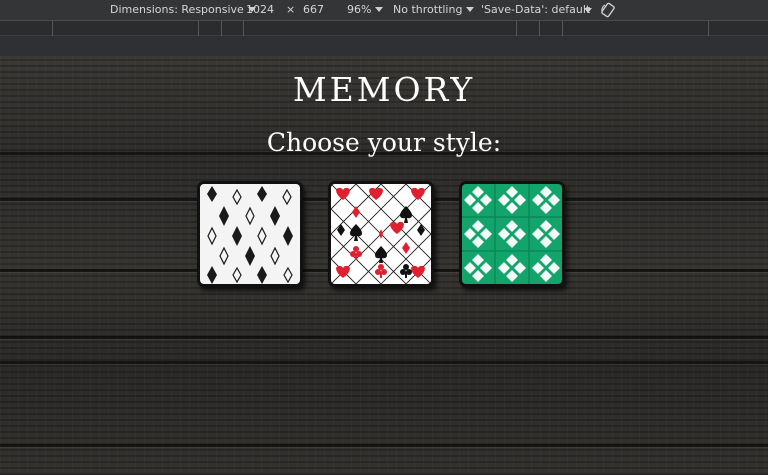  What do you see at coordinates (428, 9) in the screenshot?
I see `throttling-label: No throttling` at bounding box center [428, 9].